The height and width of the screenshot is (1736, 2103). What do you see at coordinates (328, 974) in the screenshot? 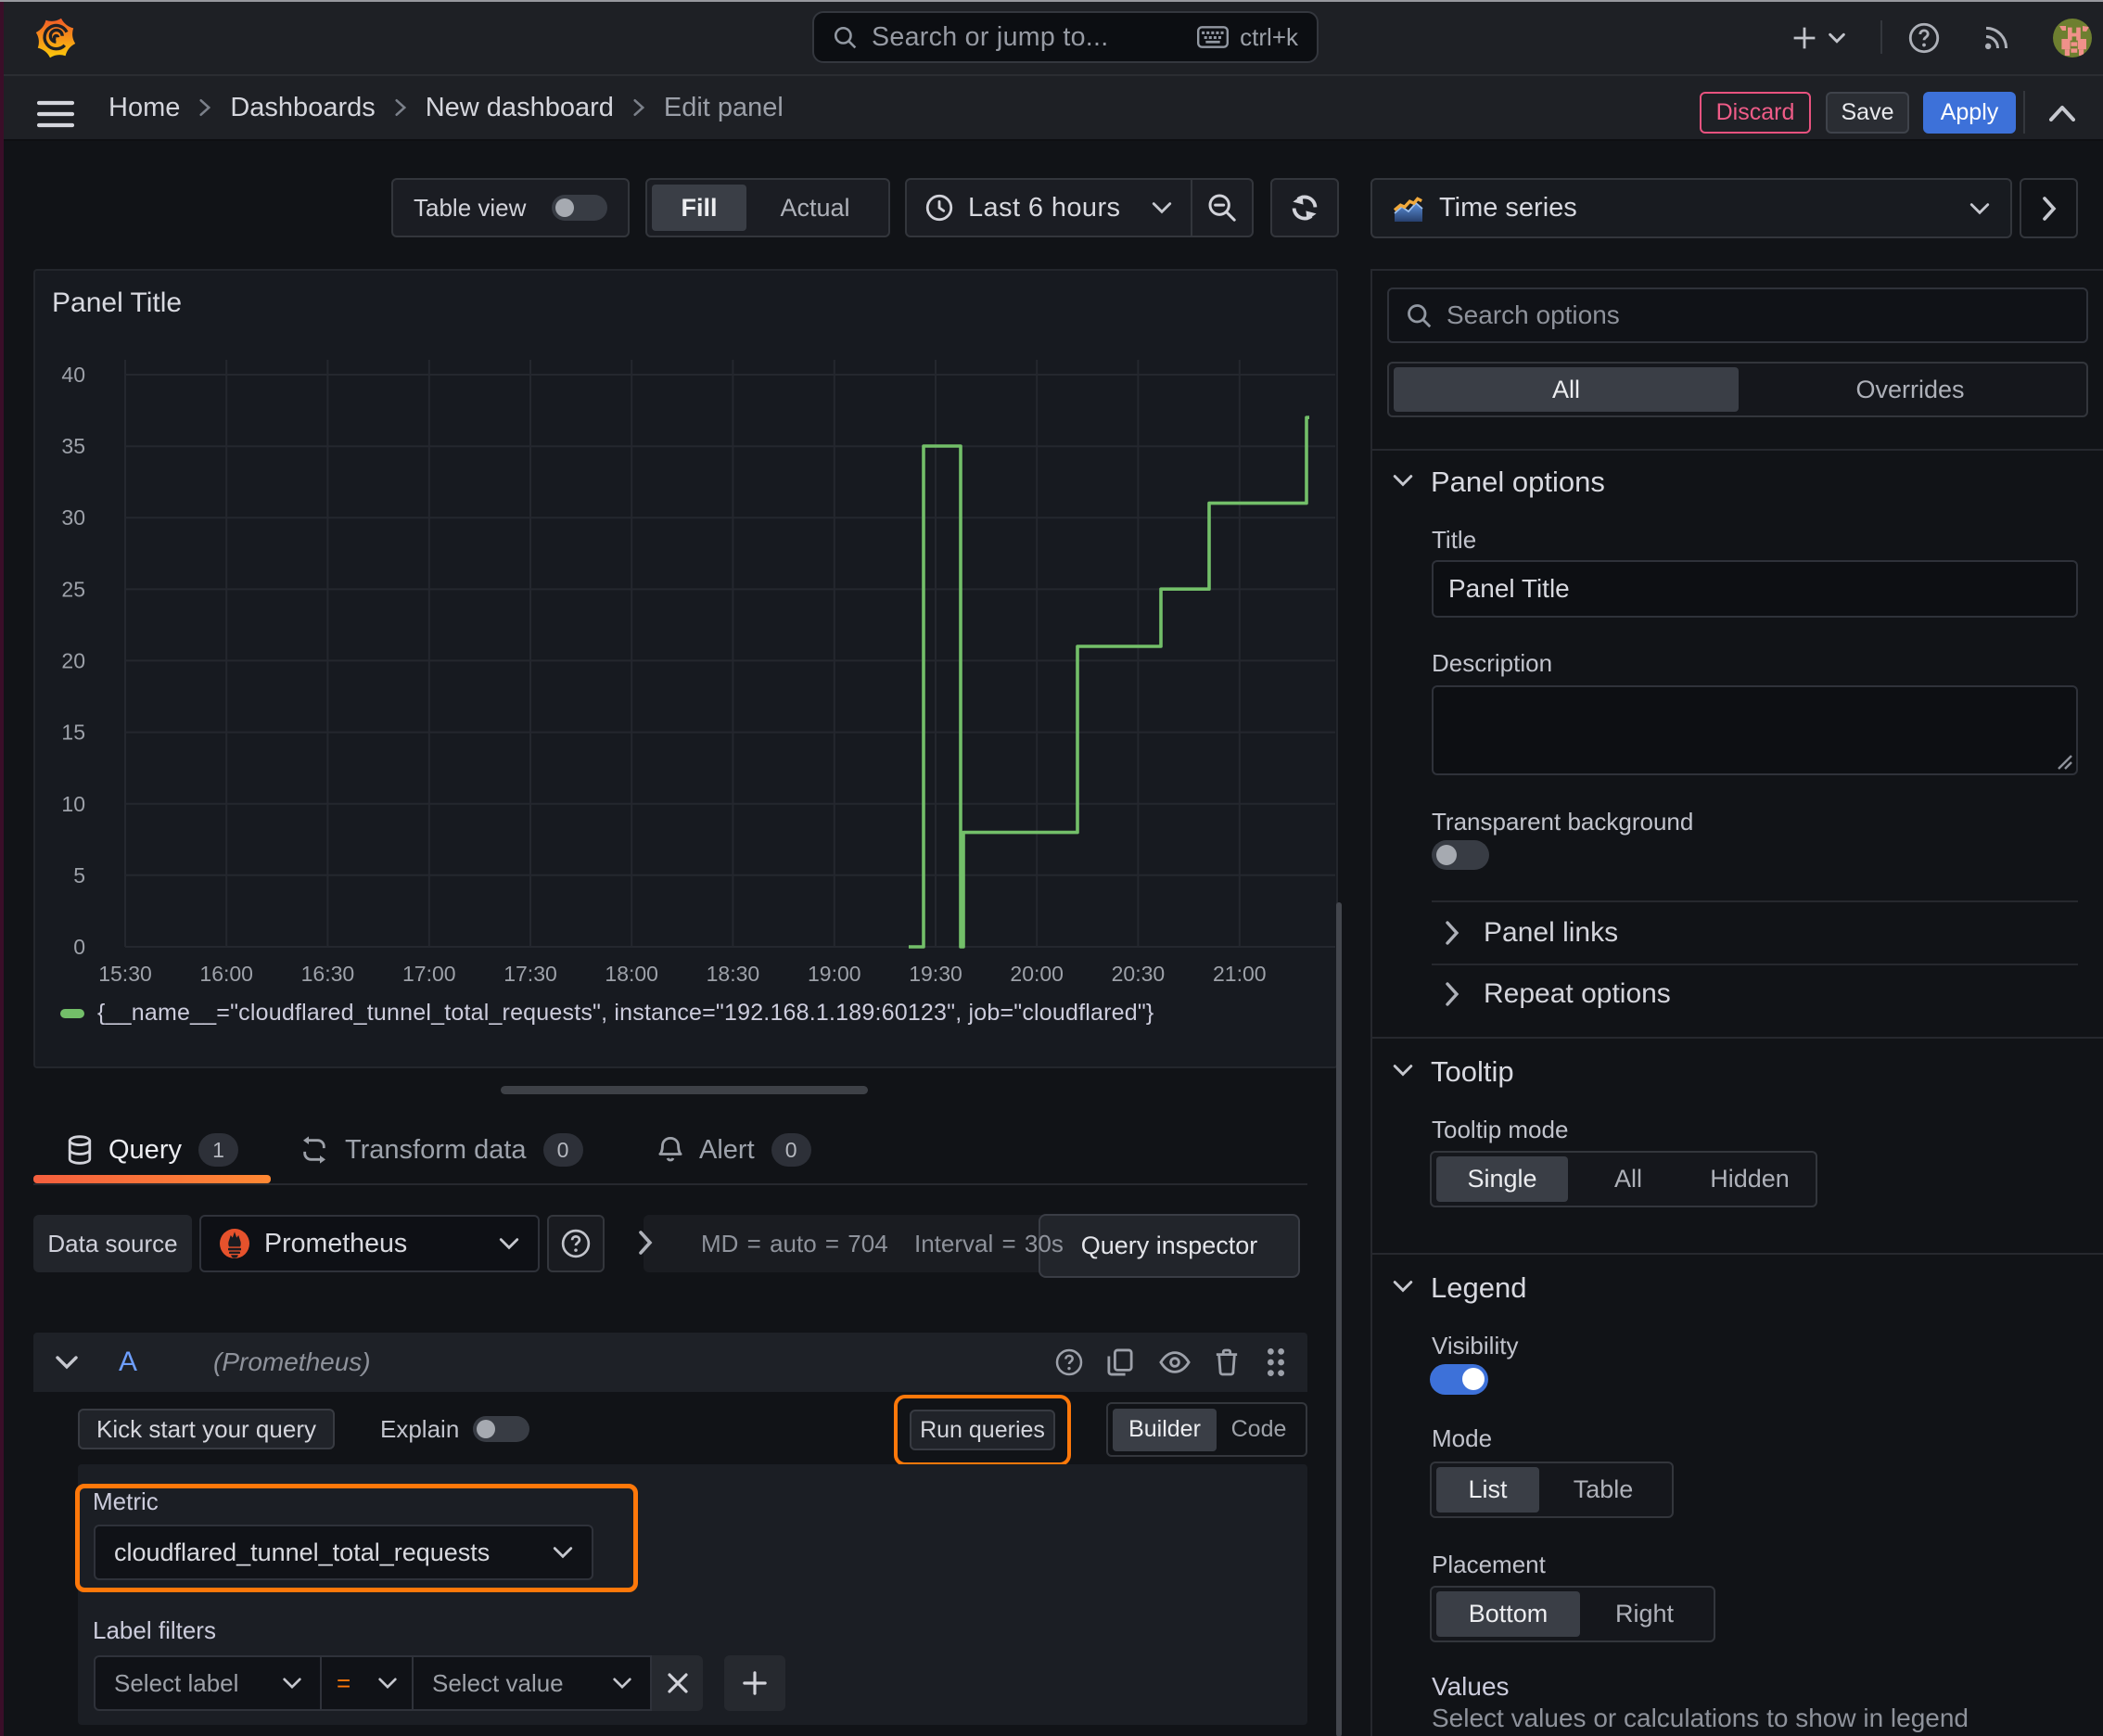
I see `svg-text: 16:30` at bounding box center [328, 974].